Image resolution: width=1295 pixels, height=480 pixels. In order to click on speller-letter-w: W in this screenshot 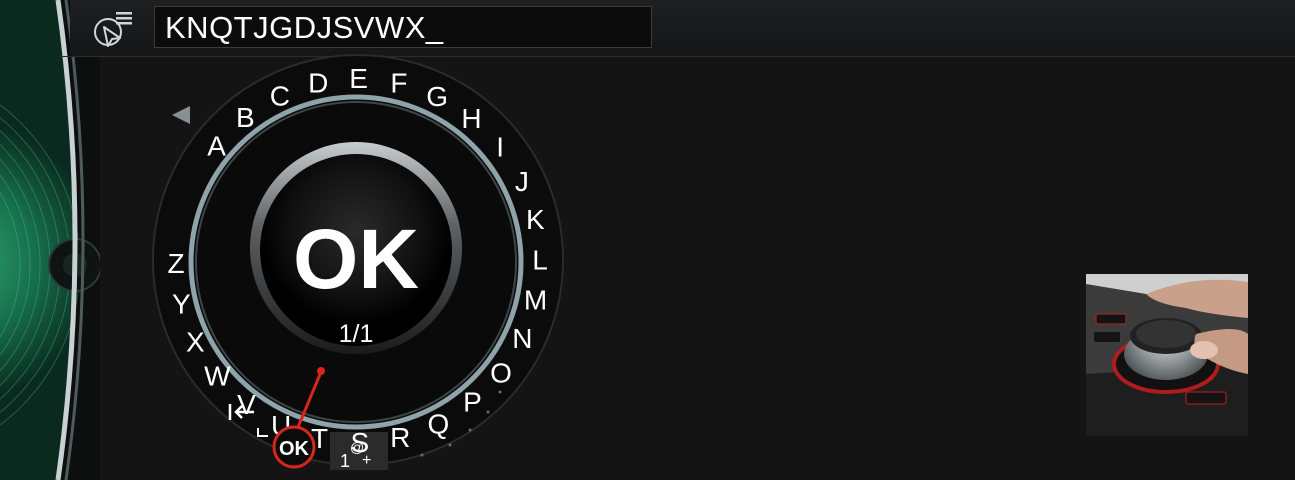, I will do `click(217, 376)`.